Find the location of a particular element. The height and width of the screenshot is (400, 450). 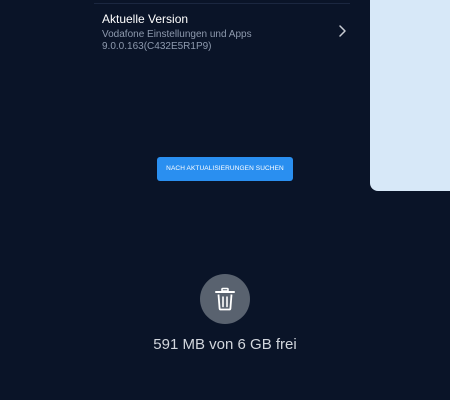

trash-icon is located at coordinates (225, 299).